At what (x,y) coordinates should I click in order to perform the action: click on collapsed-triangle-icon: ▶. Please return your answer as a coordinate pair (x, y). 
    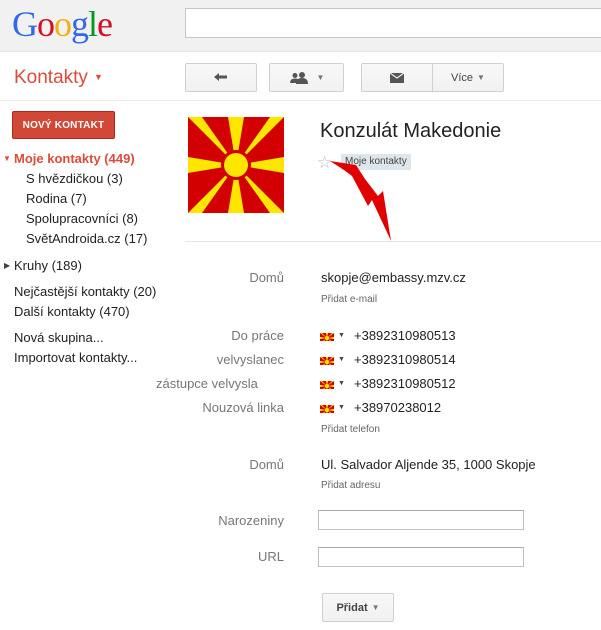
    Looking at the image, I should click on (7, 265).